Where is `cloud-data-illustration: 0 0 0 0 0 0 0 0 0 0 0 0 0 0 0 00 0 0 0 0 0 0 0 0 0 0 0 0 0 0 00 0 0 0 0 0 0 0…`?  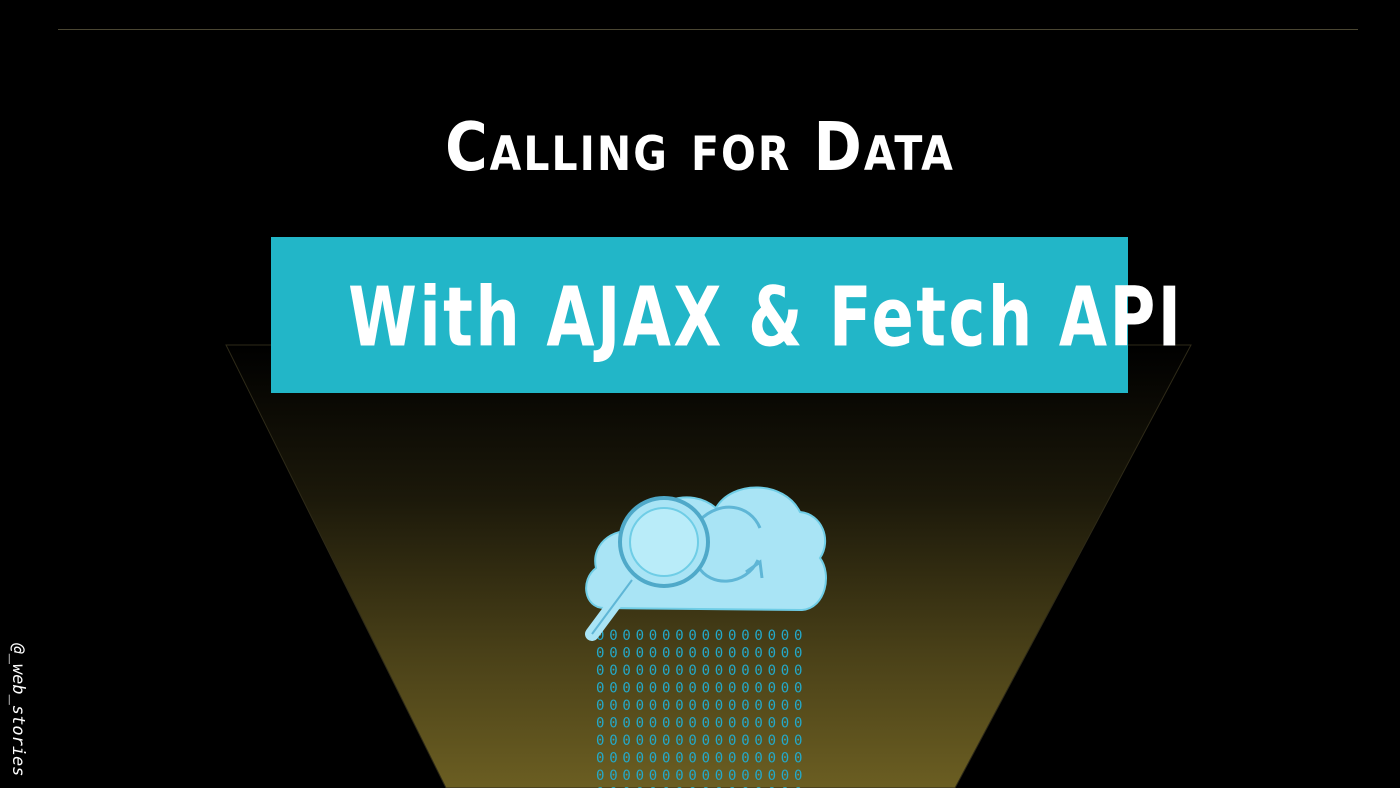
cloud-data-illustration: 0 0 0 0 0 0 0 0 0 0 0 0 0 0 0 00 0 0 0 0 0 0 0 0 0 0 0 0 0 0 00 0 0 0 0 0 0 0… is located at coordinates (706, 637).